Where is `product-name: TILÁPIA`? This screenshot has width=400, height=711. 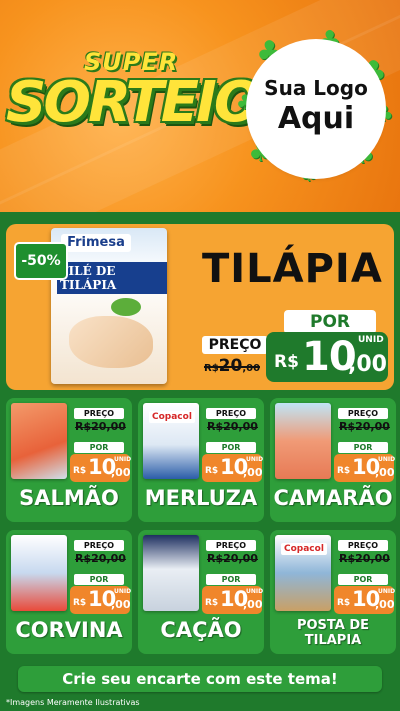
product-name: TILÁPIA is located at coordinates (292, 269).